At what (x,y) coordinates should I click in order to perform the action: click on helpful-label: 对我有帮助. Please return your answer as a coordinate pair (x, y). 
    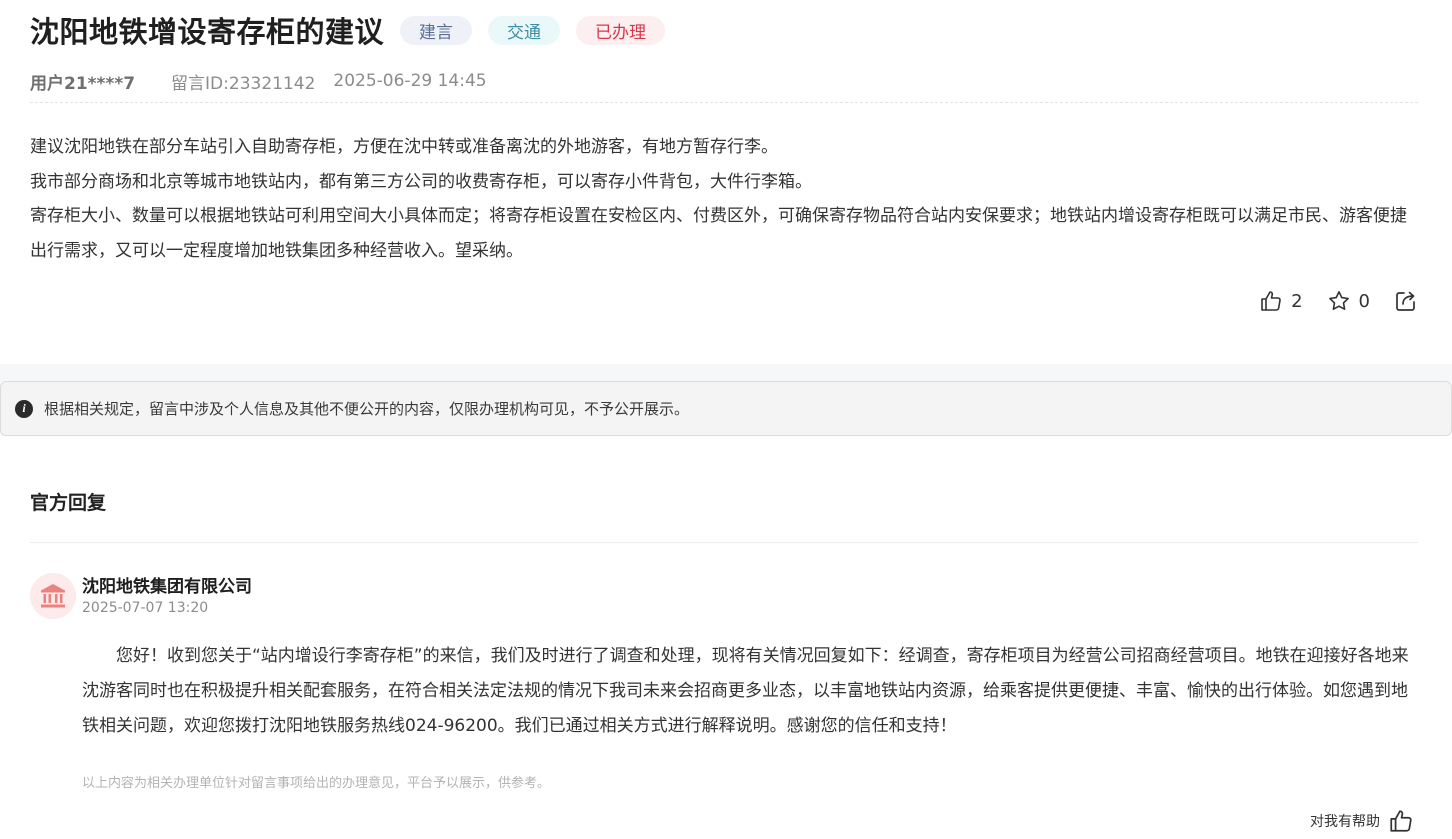
    Looking at the image, I should click on (1345, 822).